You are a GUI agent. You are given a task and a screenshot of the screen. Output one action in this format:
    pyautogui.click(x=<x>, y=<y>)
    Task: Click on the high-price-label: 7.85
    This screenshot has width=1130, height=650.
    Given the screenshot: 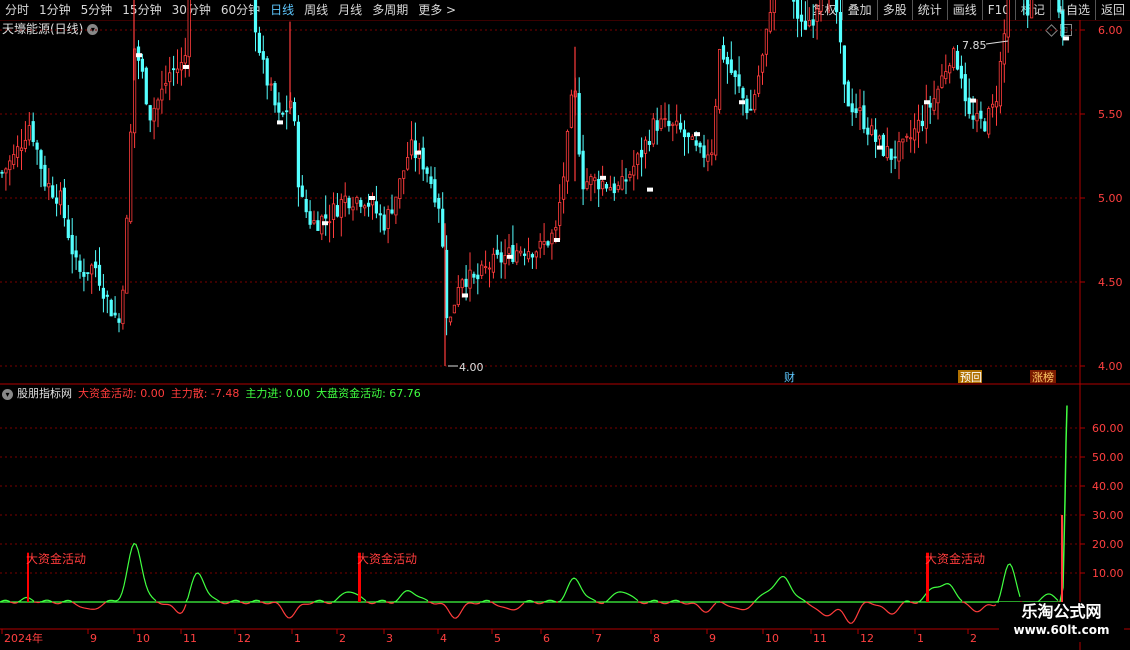 What is the action you would take?
    pyautogui.click(x=974, y=45)
    